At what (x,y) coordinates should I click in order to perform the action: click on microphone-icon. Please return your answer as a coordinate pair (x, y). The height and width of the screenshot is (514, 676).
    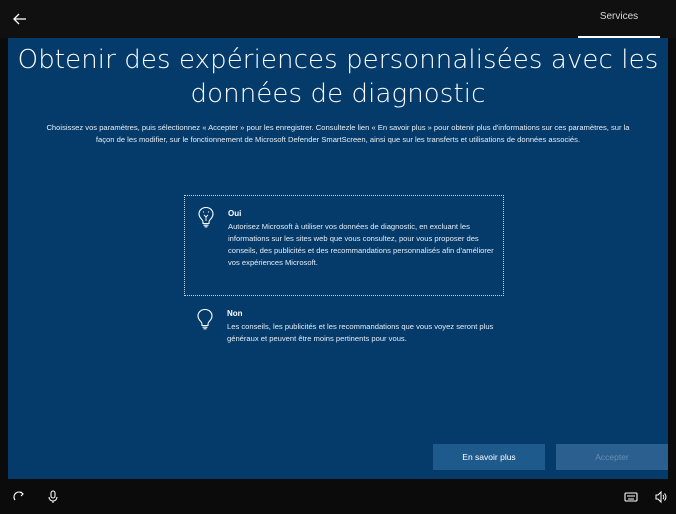
    Looking at the image, I should click on (53, 497).